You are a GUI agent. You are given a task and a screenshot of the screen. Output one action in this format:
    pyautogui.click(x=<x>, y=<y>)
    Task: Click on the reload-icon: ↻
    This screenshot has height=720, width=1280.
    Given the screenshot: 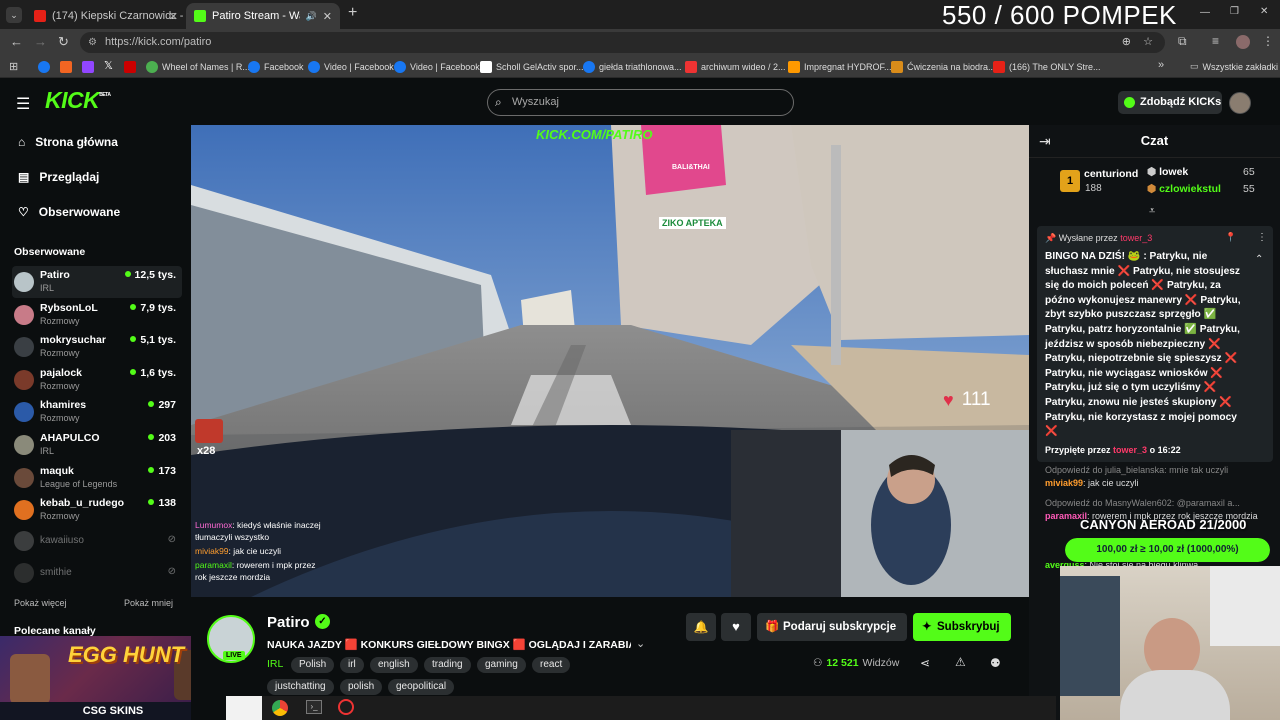 What is the action you would take?
    pyautogui.click(x=63, y=42)
    